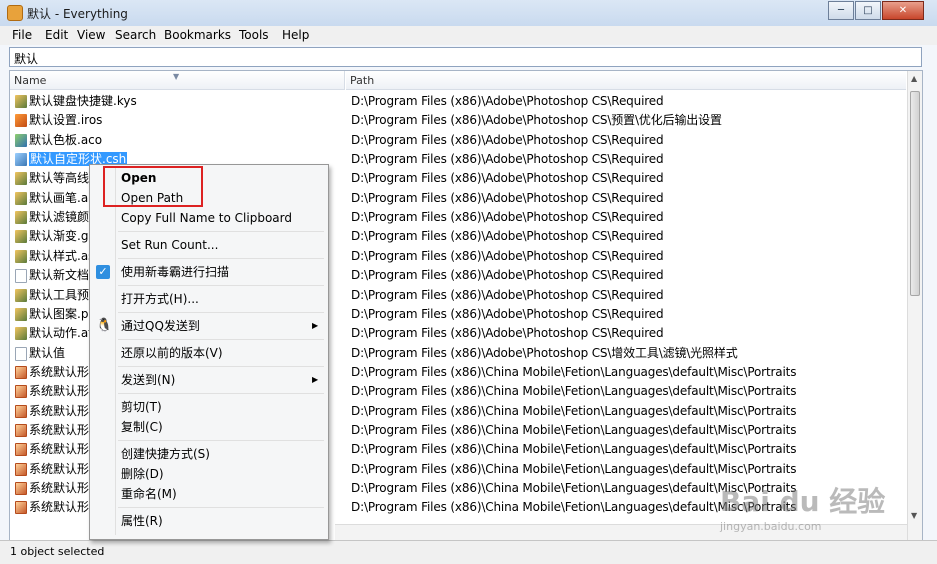 This screenshot has height=564, width=937. Describe the element at coordinates (165, 454) in the screenshot. I see `context-item-19: 创建快捷方式(S)` at that location.